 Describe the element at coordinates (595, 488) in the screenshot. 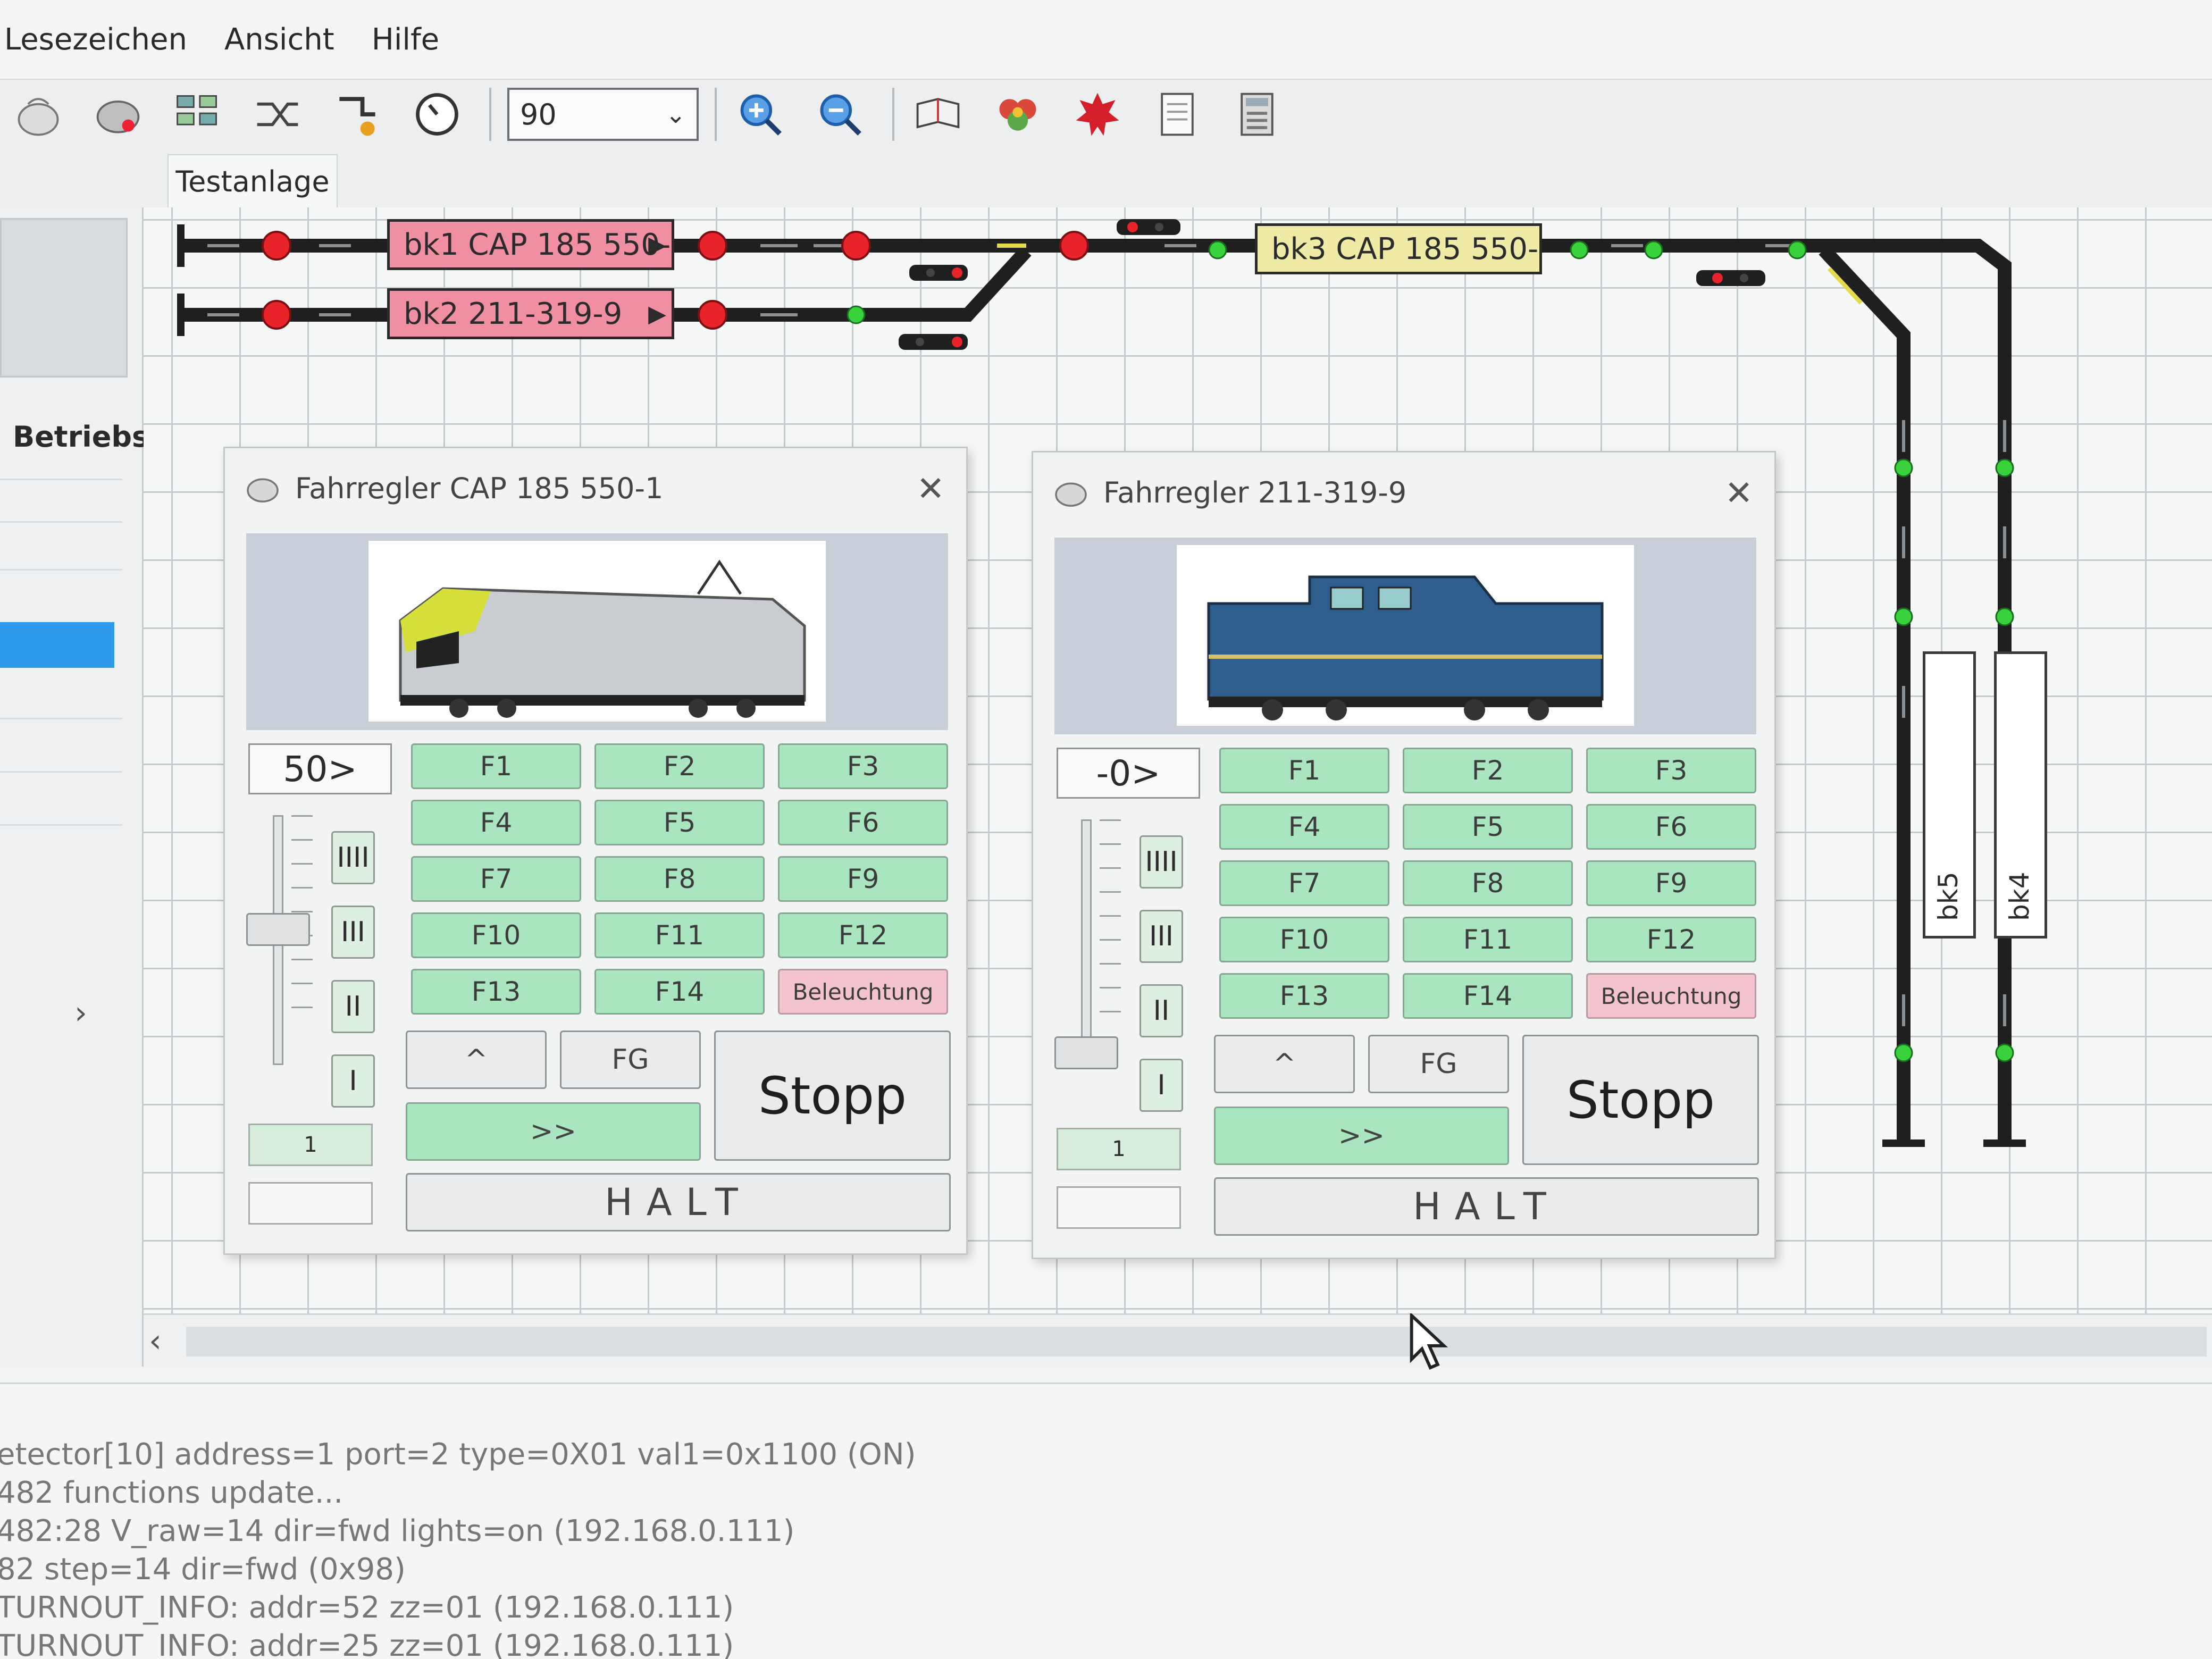

I see `throttle-title-bar: Fahrregler CAP 185 550-1 ✕` at that location.